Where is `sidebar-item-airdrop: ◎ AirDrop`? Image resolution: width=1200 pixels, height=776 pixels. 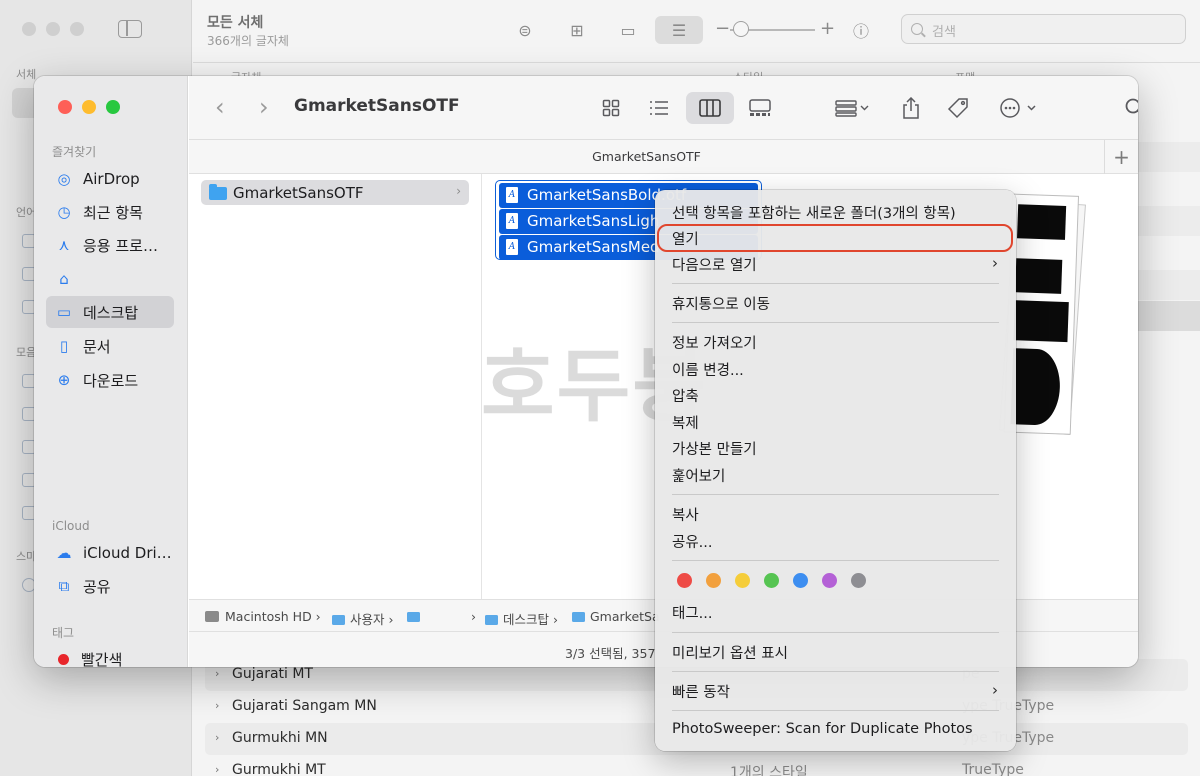 sidebar-item-airdrop: ◎ AirDrop is located at coordinates (110, 179).